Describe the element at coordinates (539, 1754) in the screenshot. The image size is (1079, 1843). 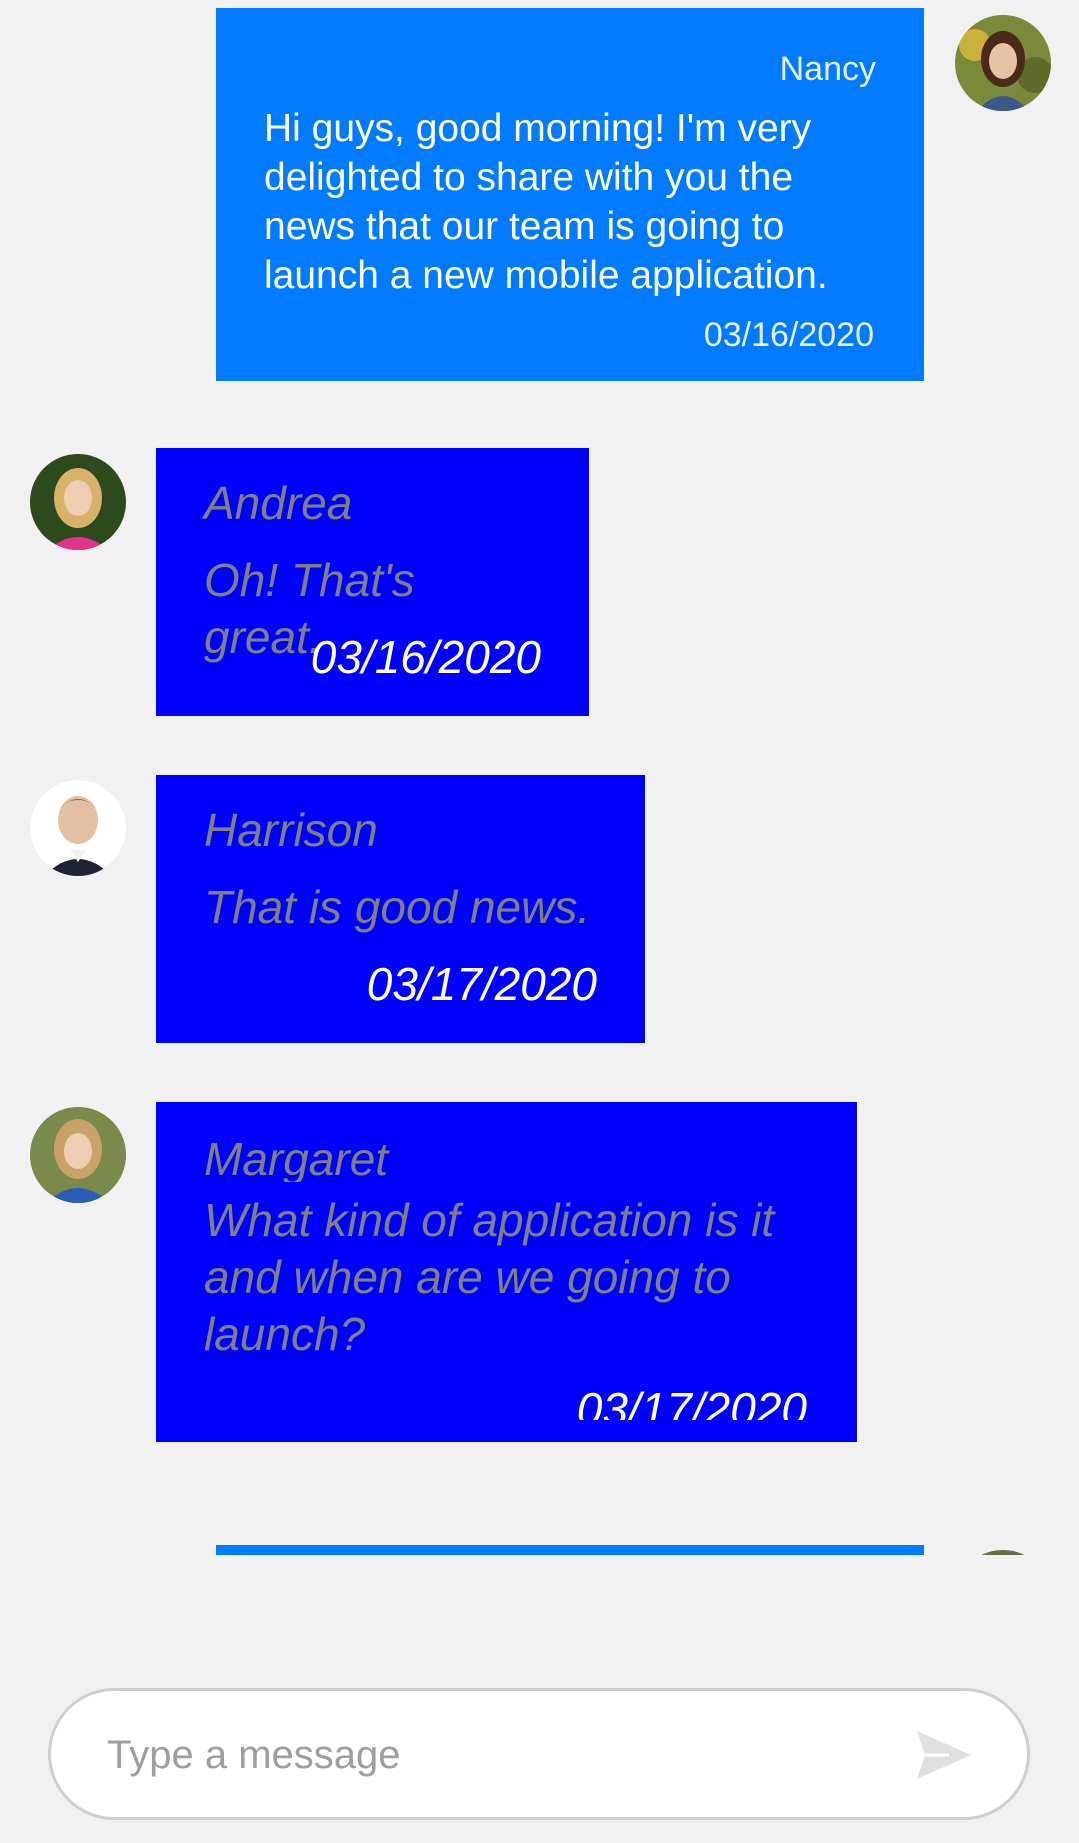
I see `message-input: Type a message` at that location.